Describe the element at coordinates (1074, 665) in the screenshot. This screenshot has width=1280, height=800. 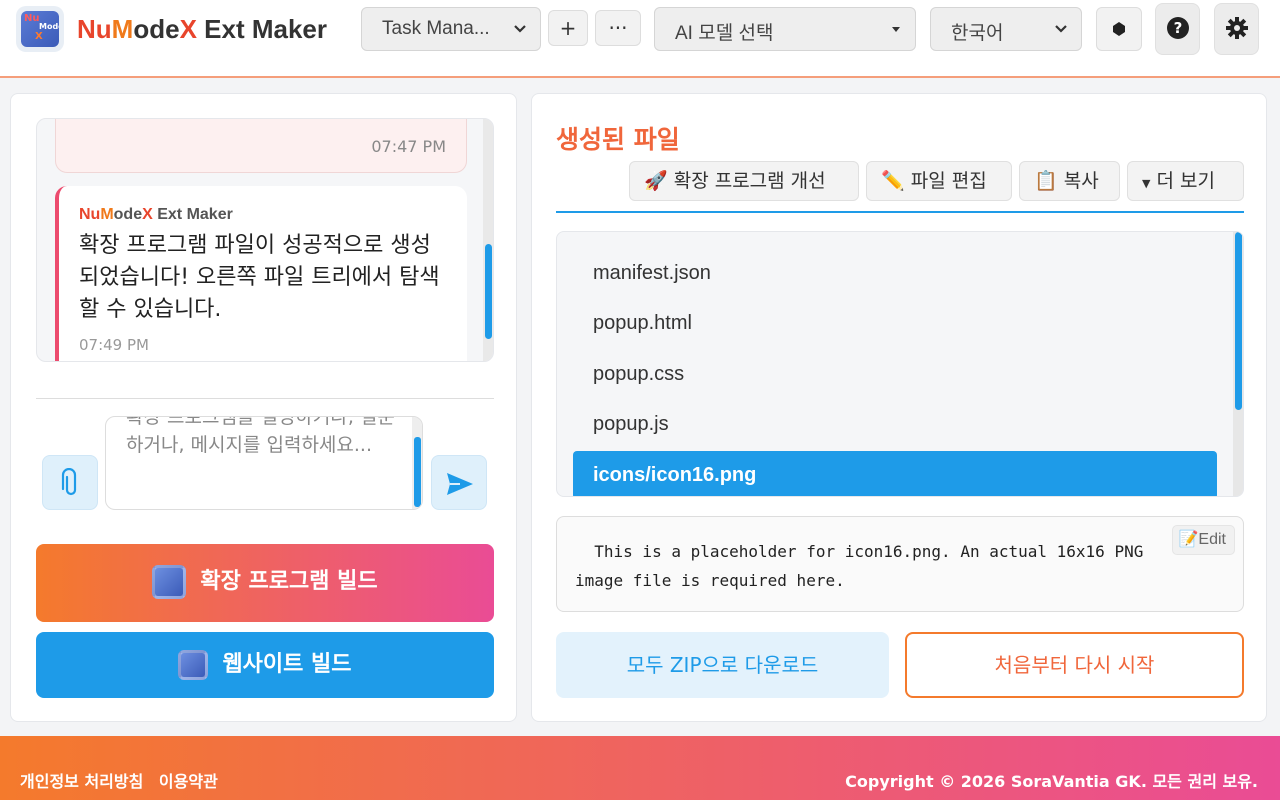
I see `restart-button: 처음부터 다시 시작` at that location.